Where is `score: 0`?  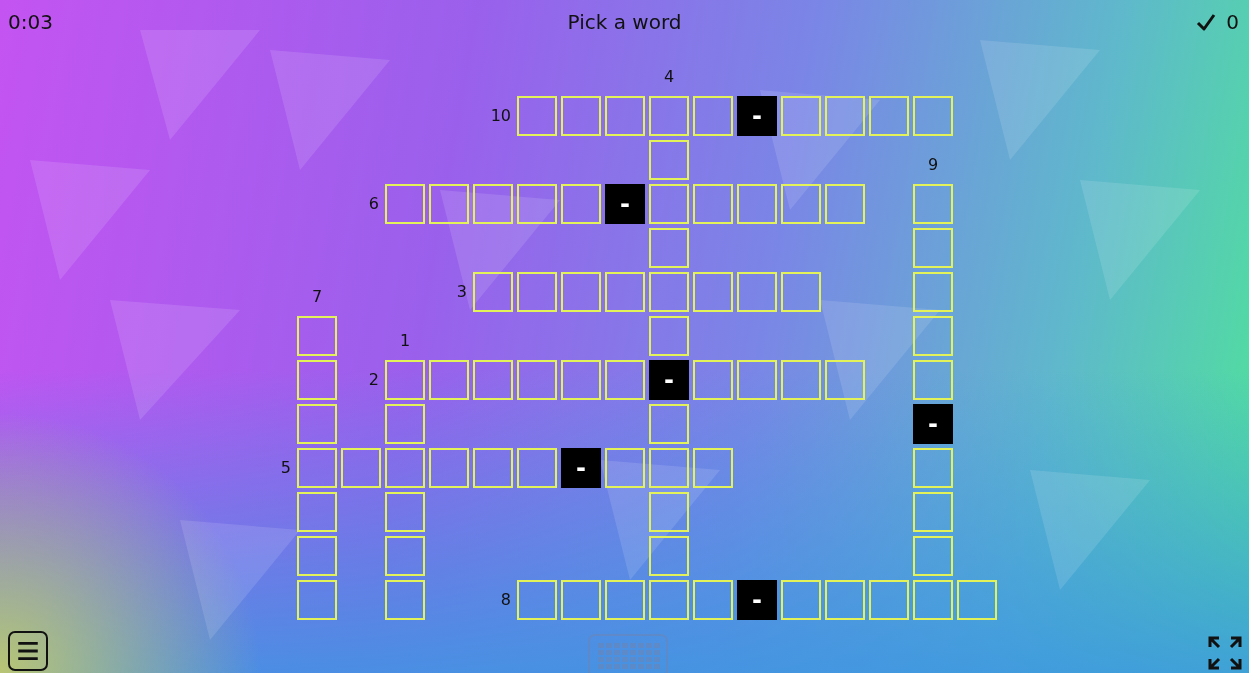 score: 0 is located at coordinates (1232, 22).